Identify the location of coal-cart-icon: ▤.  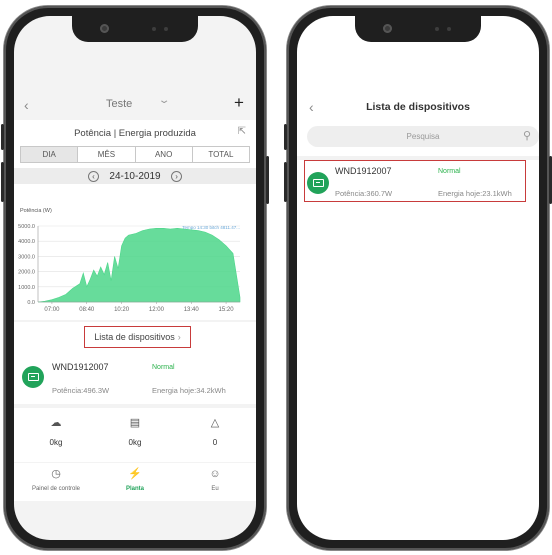
(135, 423).